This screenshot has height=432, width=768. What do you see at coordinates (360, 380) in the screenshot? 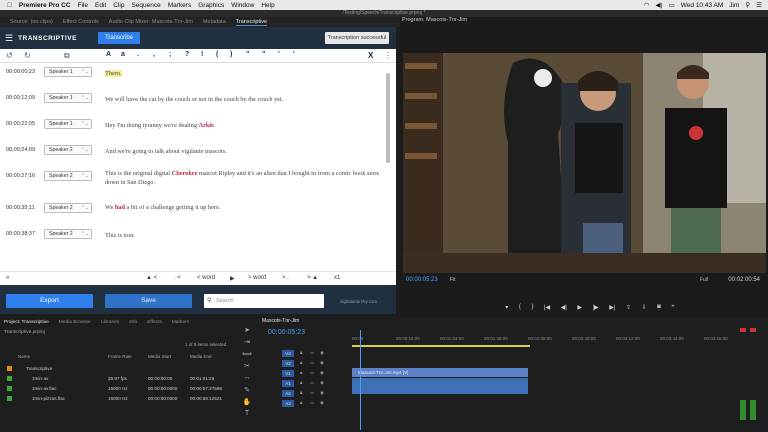
I see `playhead` at bounding box center [360, 380].